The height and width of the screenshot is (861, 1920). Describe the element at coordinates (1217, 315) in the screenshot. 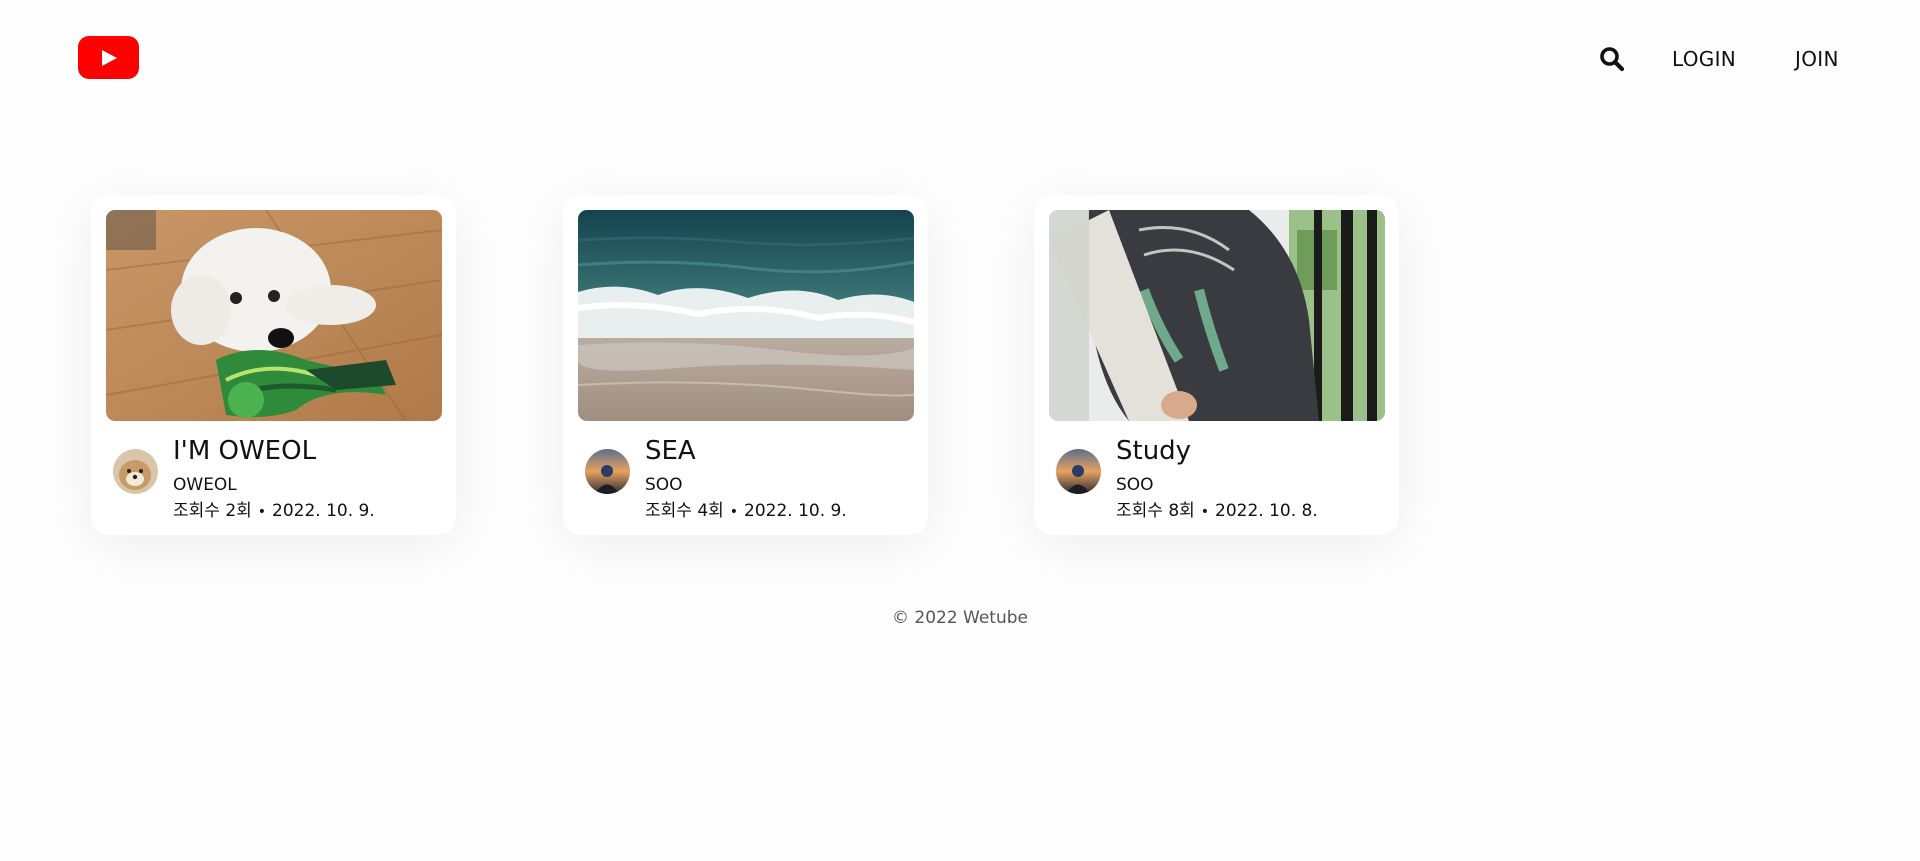

I see `video-thumbnail-study` at that location.